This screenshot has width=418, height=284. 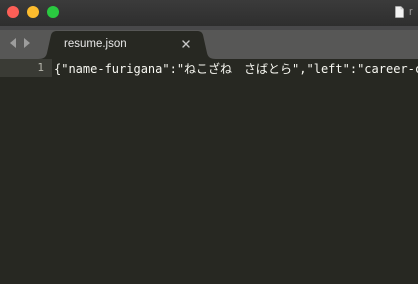 I want to click on minimize-window-button, so click(x=33, y=12).